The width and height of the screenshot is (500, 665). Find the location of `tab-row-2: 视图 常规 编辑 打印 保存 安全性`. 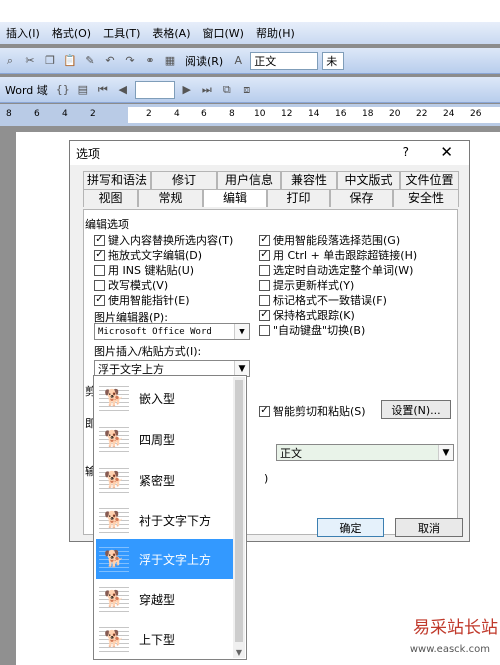

tab-row-2: 视图 常规 编辑 打印 保存 安全性 is located at coordinates (271, 198).